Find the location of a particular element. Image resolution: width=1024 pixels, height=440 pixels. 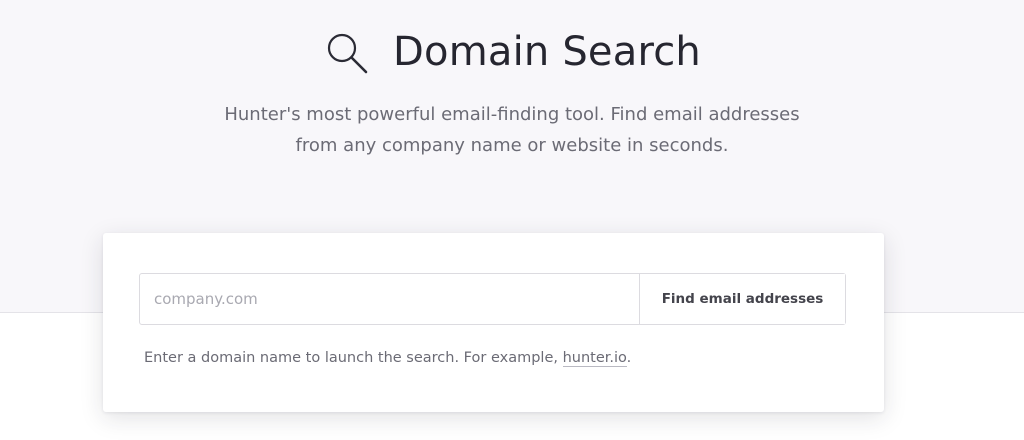

search-icon is located at coordinates (347, 53).